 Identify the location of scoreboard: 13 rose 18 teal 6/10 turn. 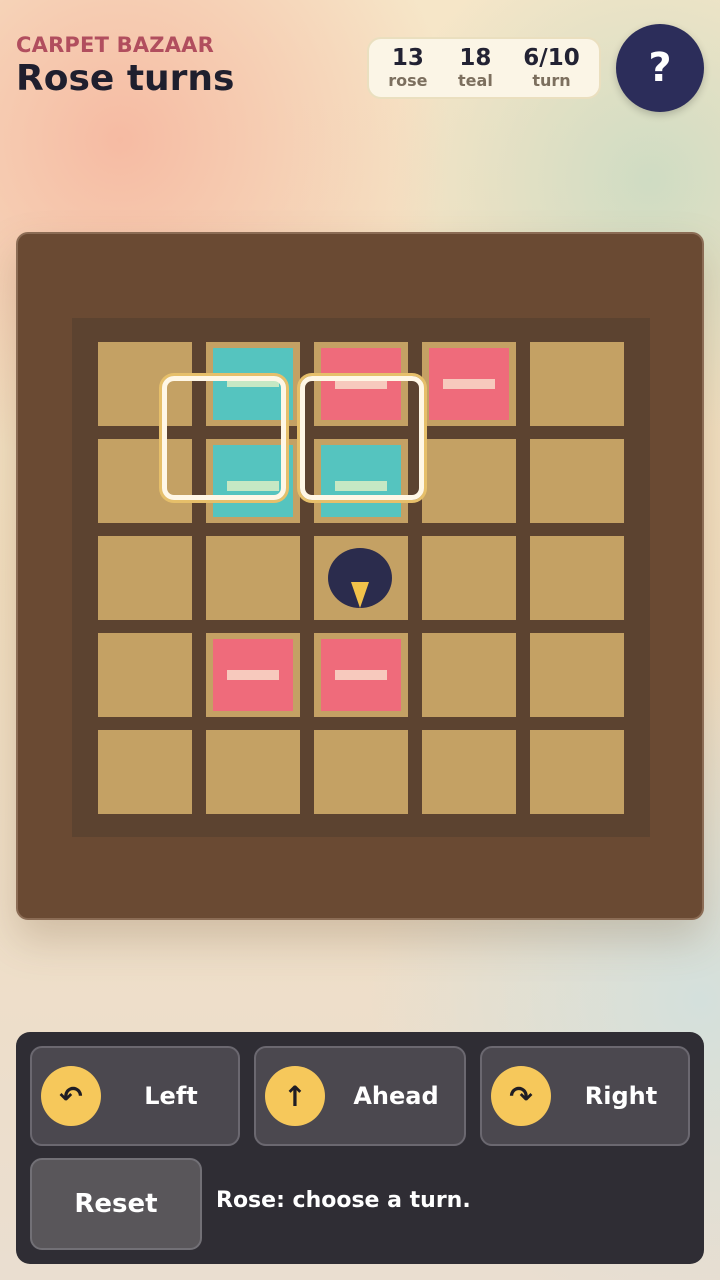
(484, 68).